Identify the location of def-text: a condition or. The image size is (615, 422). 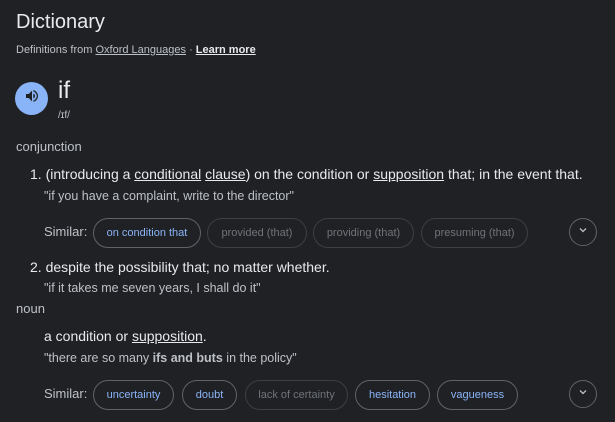
(88, 336).